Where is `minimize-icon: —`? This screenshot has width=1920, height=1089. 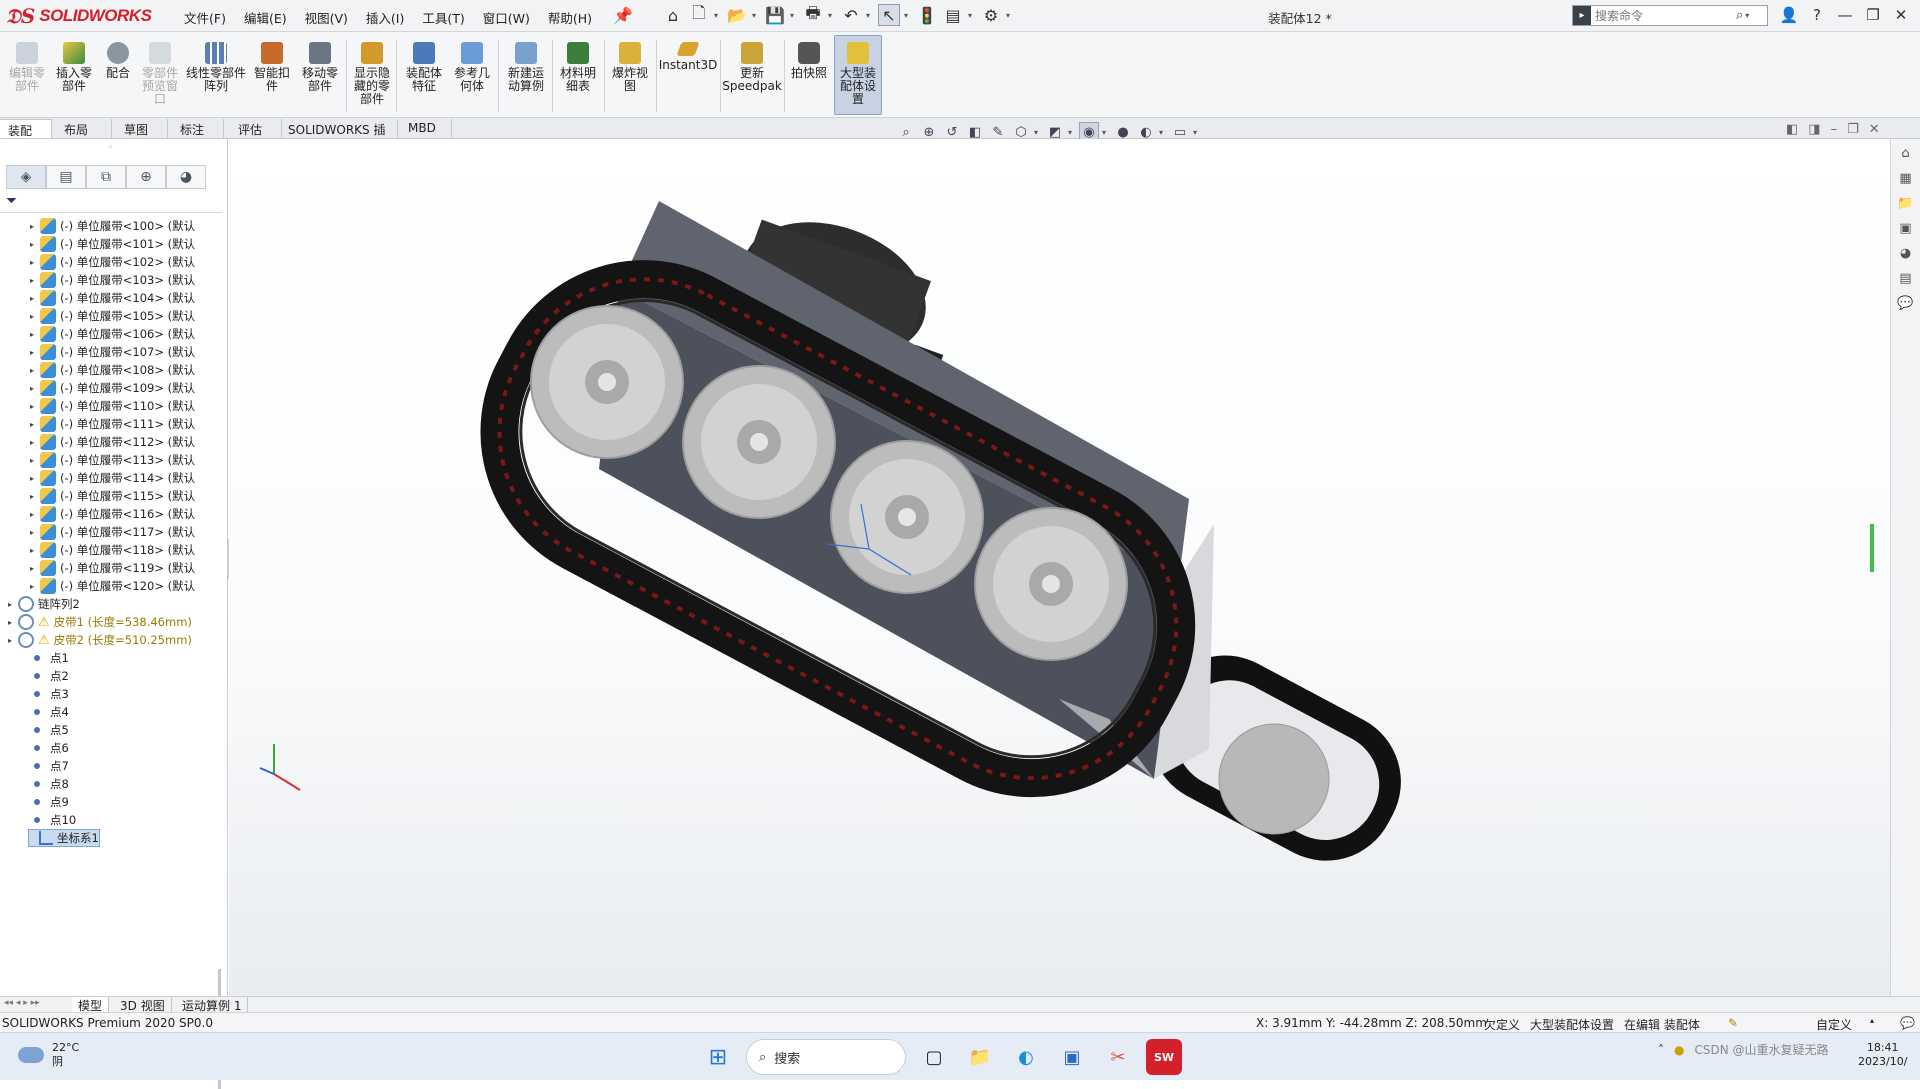 minimize-icon: — is located at coordinates (1845, 15).